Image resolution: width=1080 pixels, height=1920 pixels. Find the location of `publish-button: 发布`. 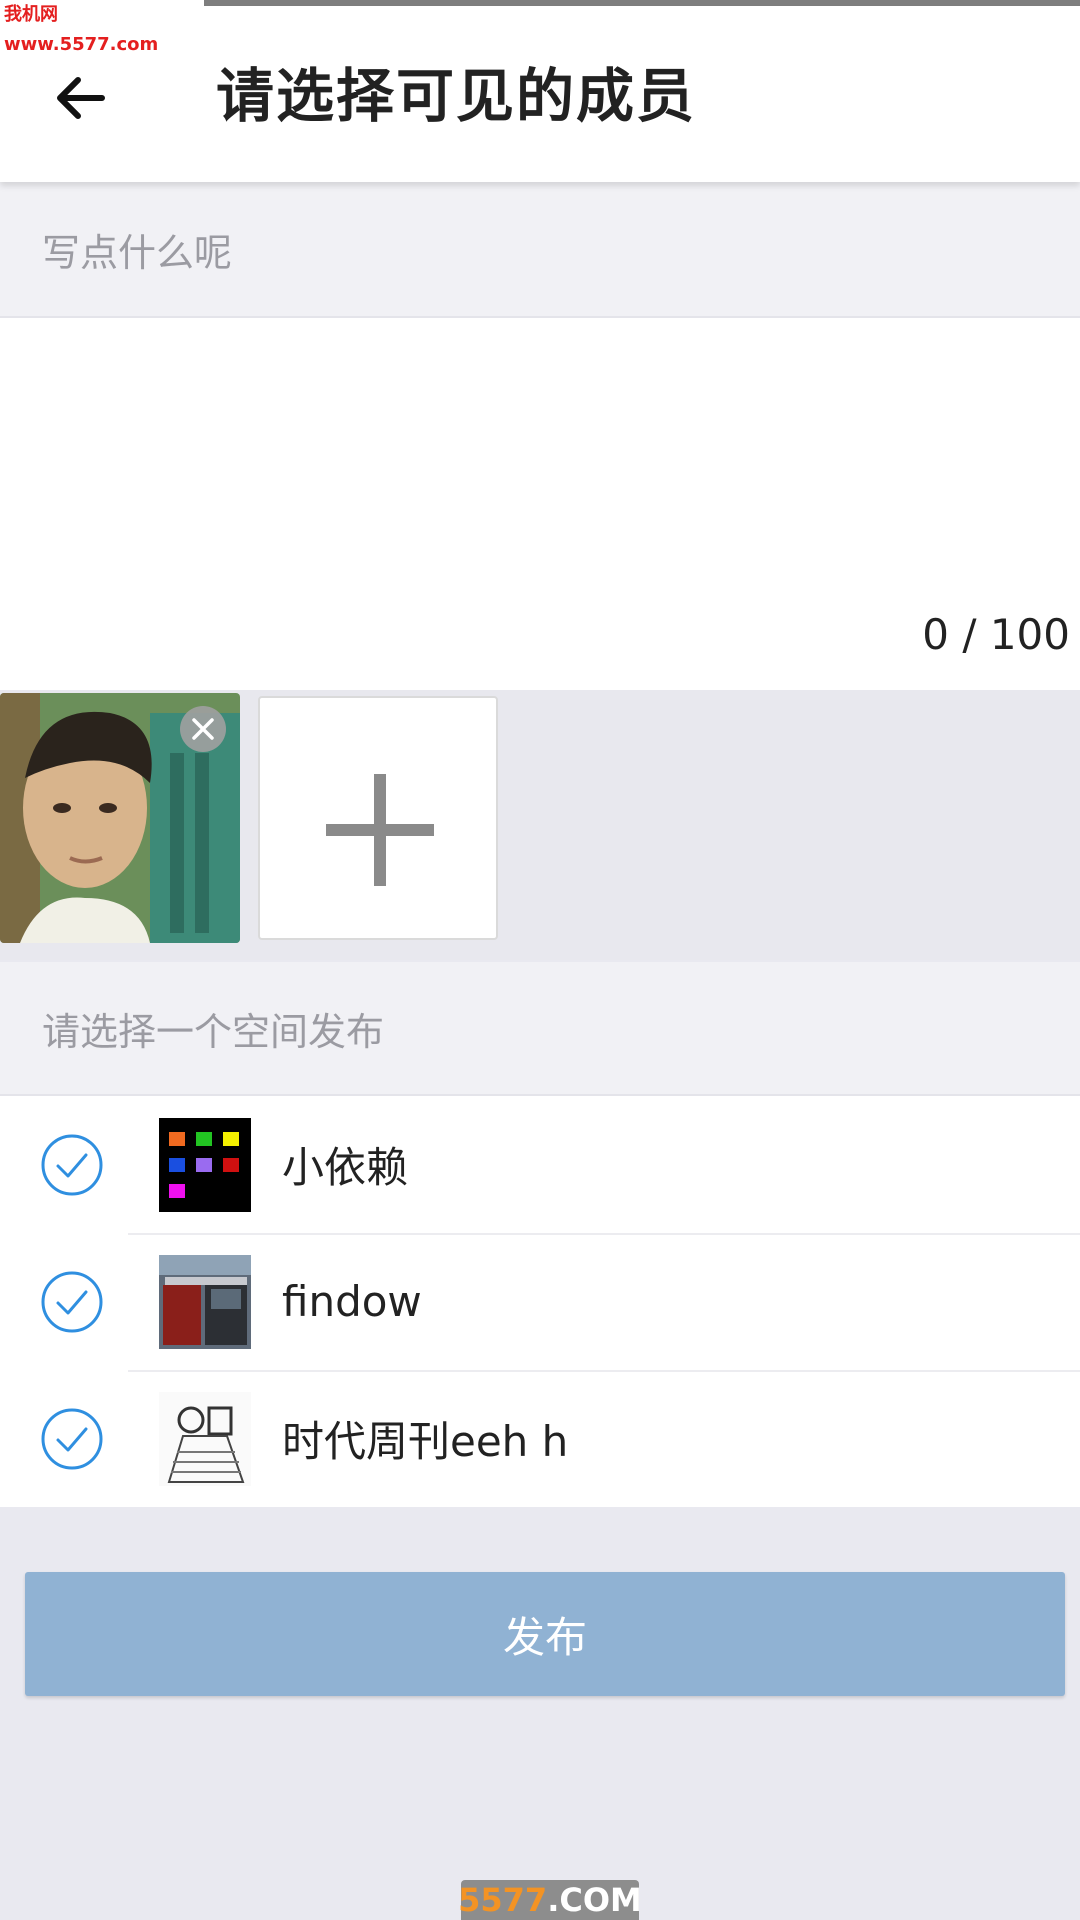

publish-button: 发布 is located at coordinates (545, 1634).